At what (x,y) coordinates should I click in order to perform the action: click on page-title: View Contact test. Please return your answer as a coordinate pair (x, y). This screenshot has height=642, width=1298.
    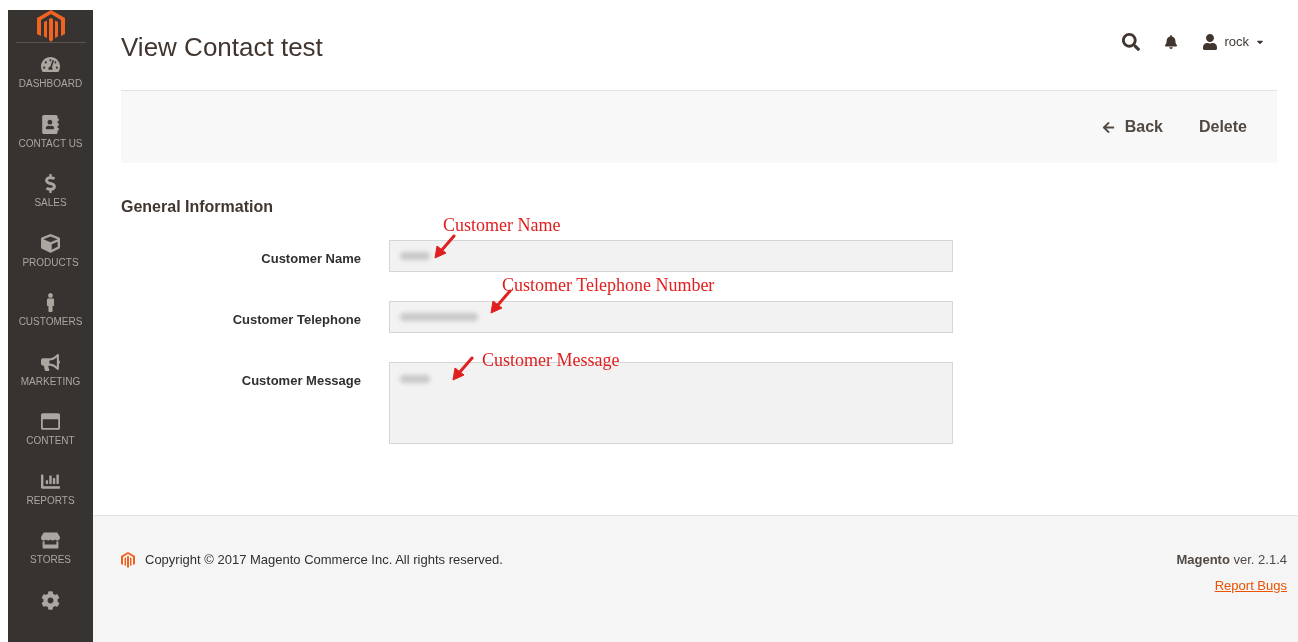
    Looking at the image, I should click on (222, 47).